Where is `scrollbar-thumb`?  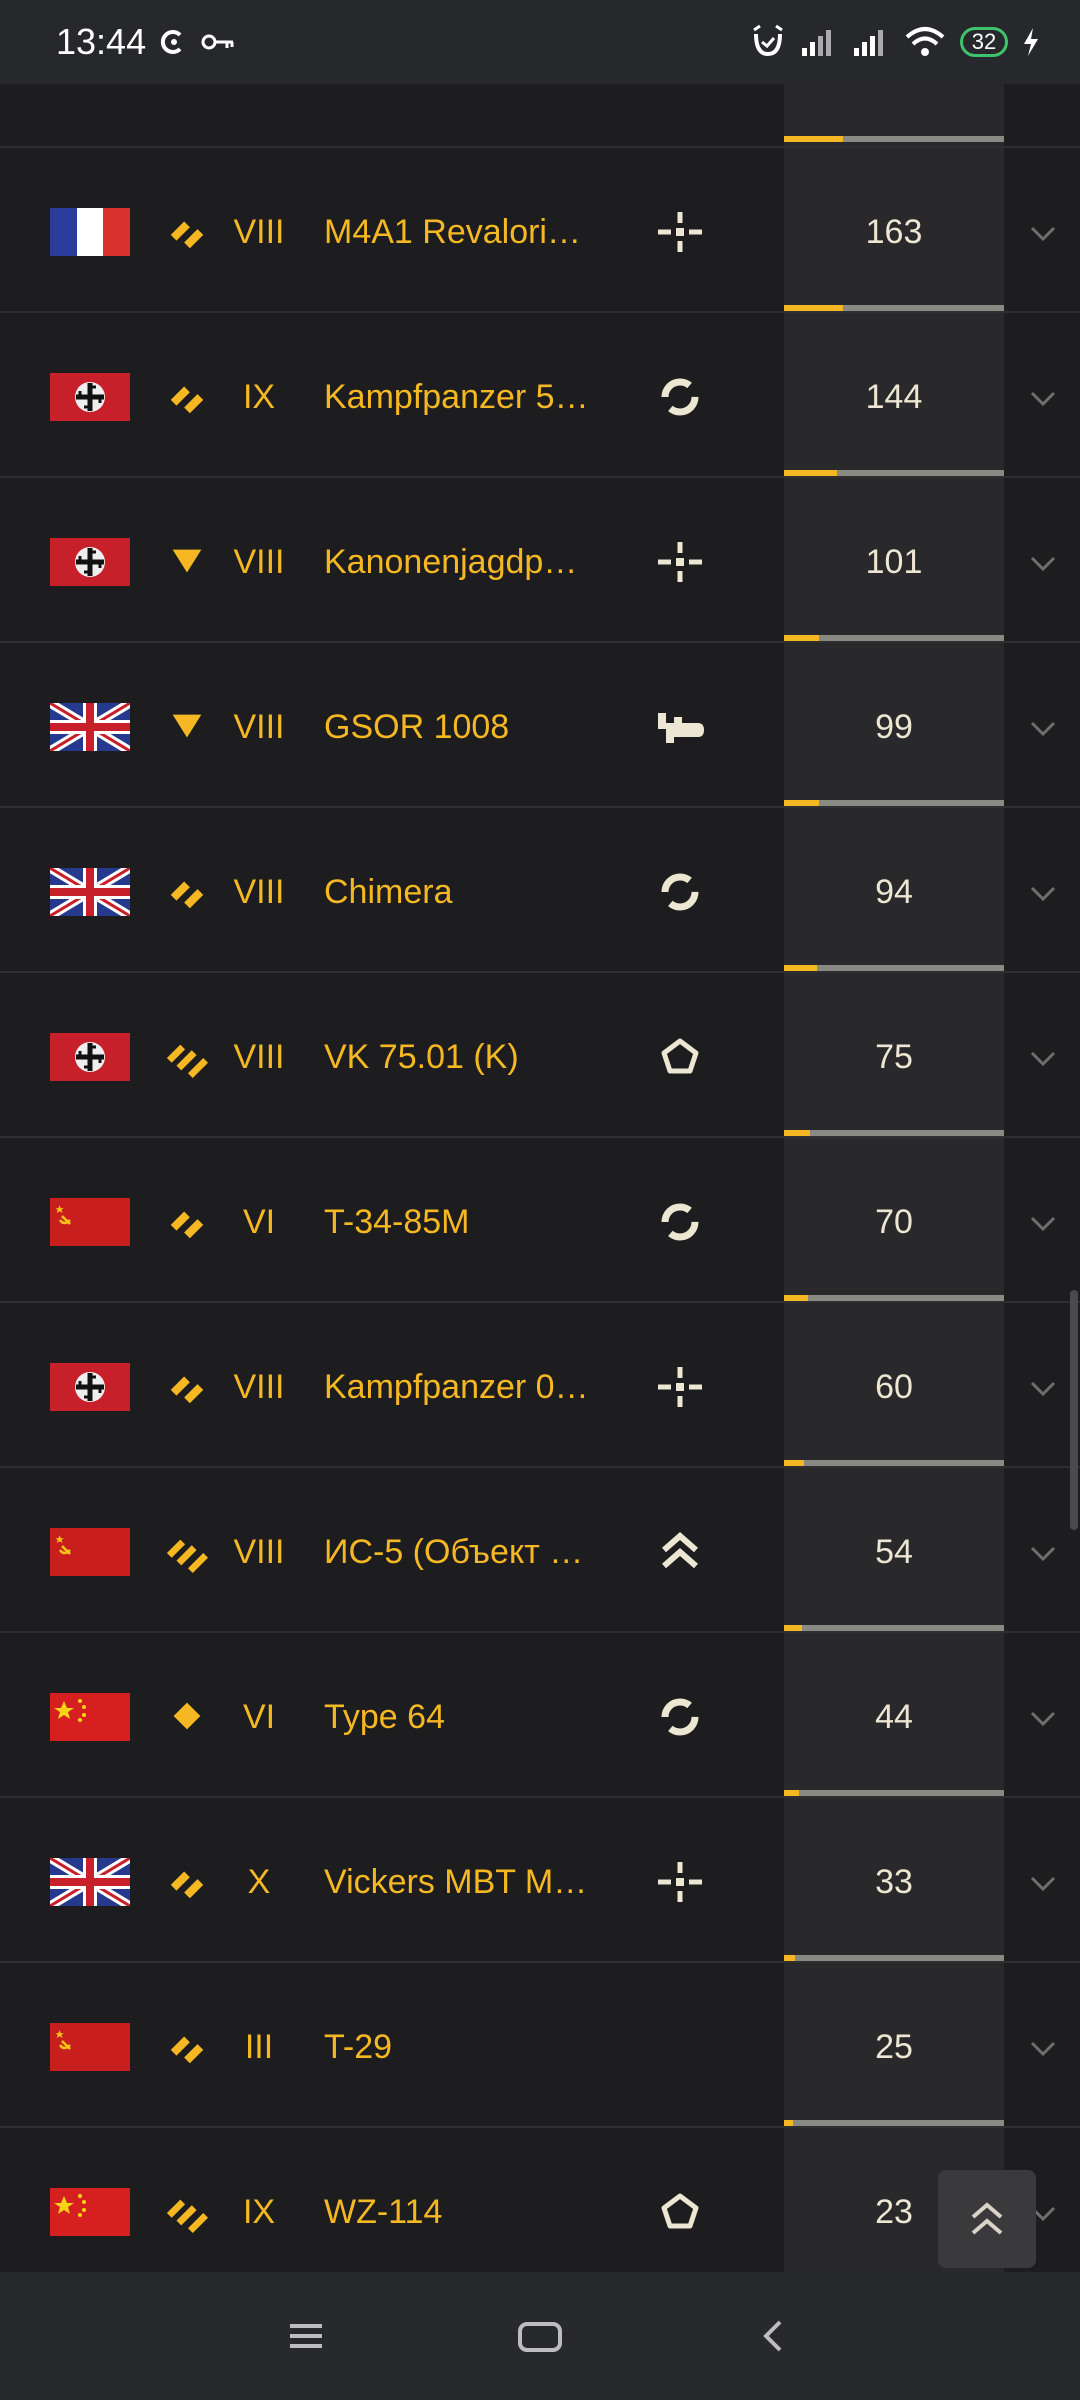
scrollbar-thumb is located at coordinates (1074, 1410).